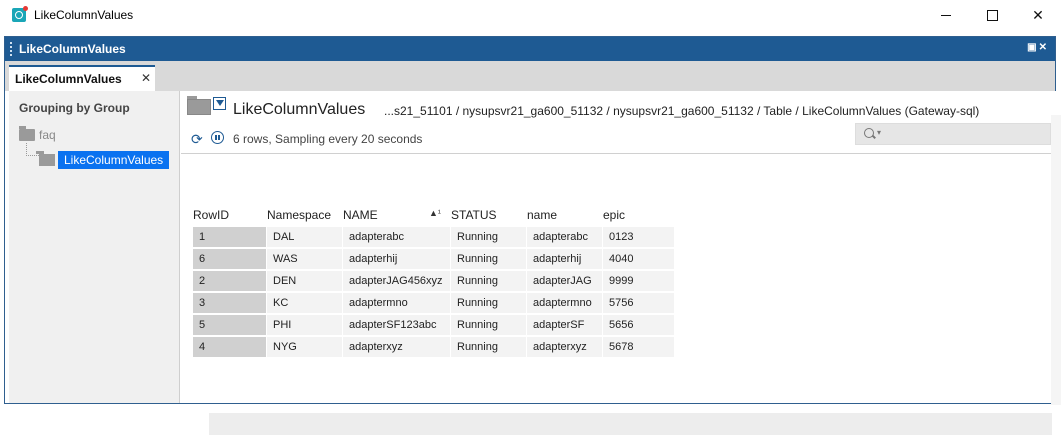  Describe the element at coordinates (397, 325) in the screenshot. I see `table-cell: adapterSF123abc` at that location.